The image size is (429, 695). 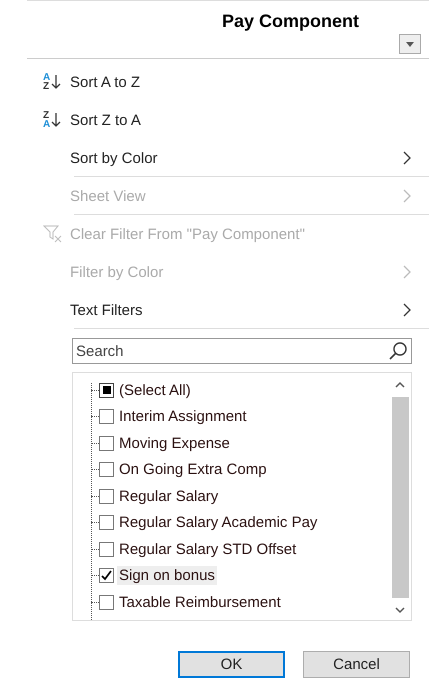 I want to click on cancel-button: Cancel, so click(x=356, y=664).